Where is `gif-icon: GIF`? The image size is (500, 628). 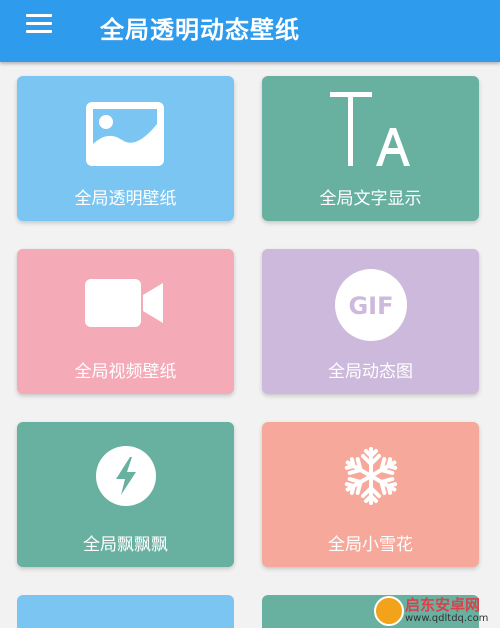
gif-icon: GIF is located at coordinates (371, 305).